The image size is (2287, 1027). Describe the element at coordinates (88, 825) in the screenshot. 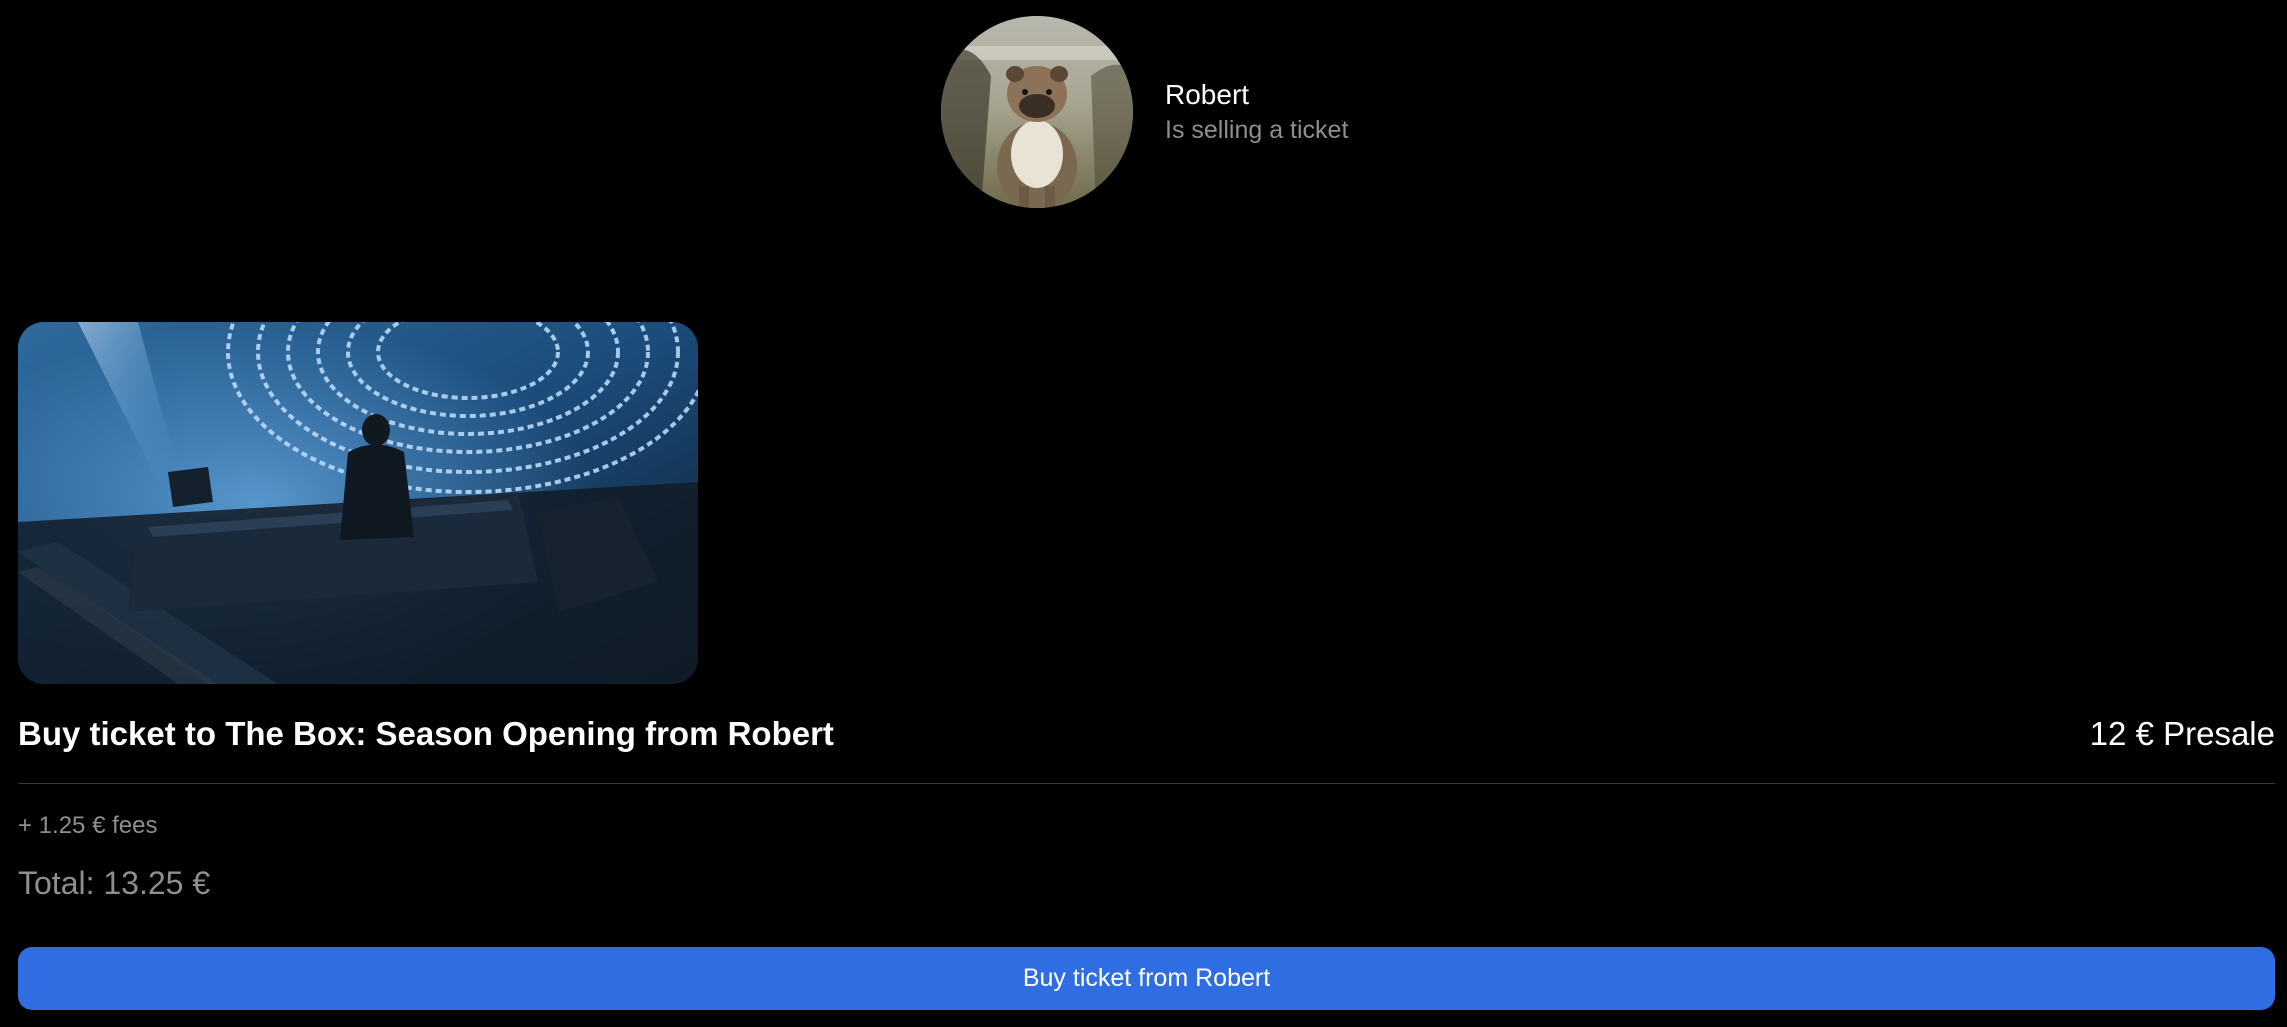

I see `fees-text: + 1.25 € fees` at that location.